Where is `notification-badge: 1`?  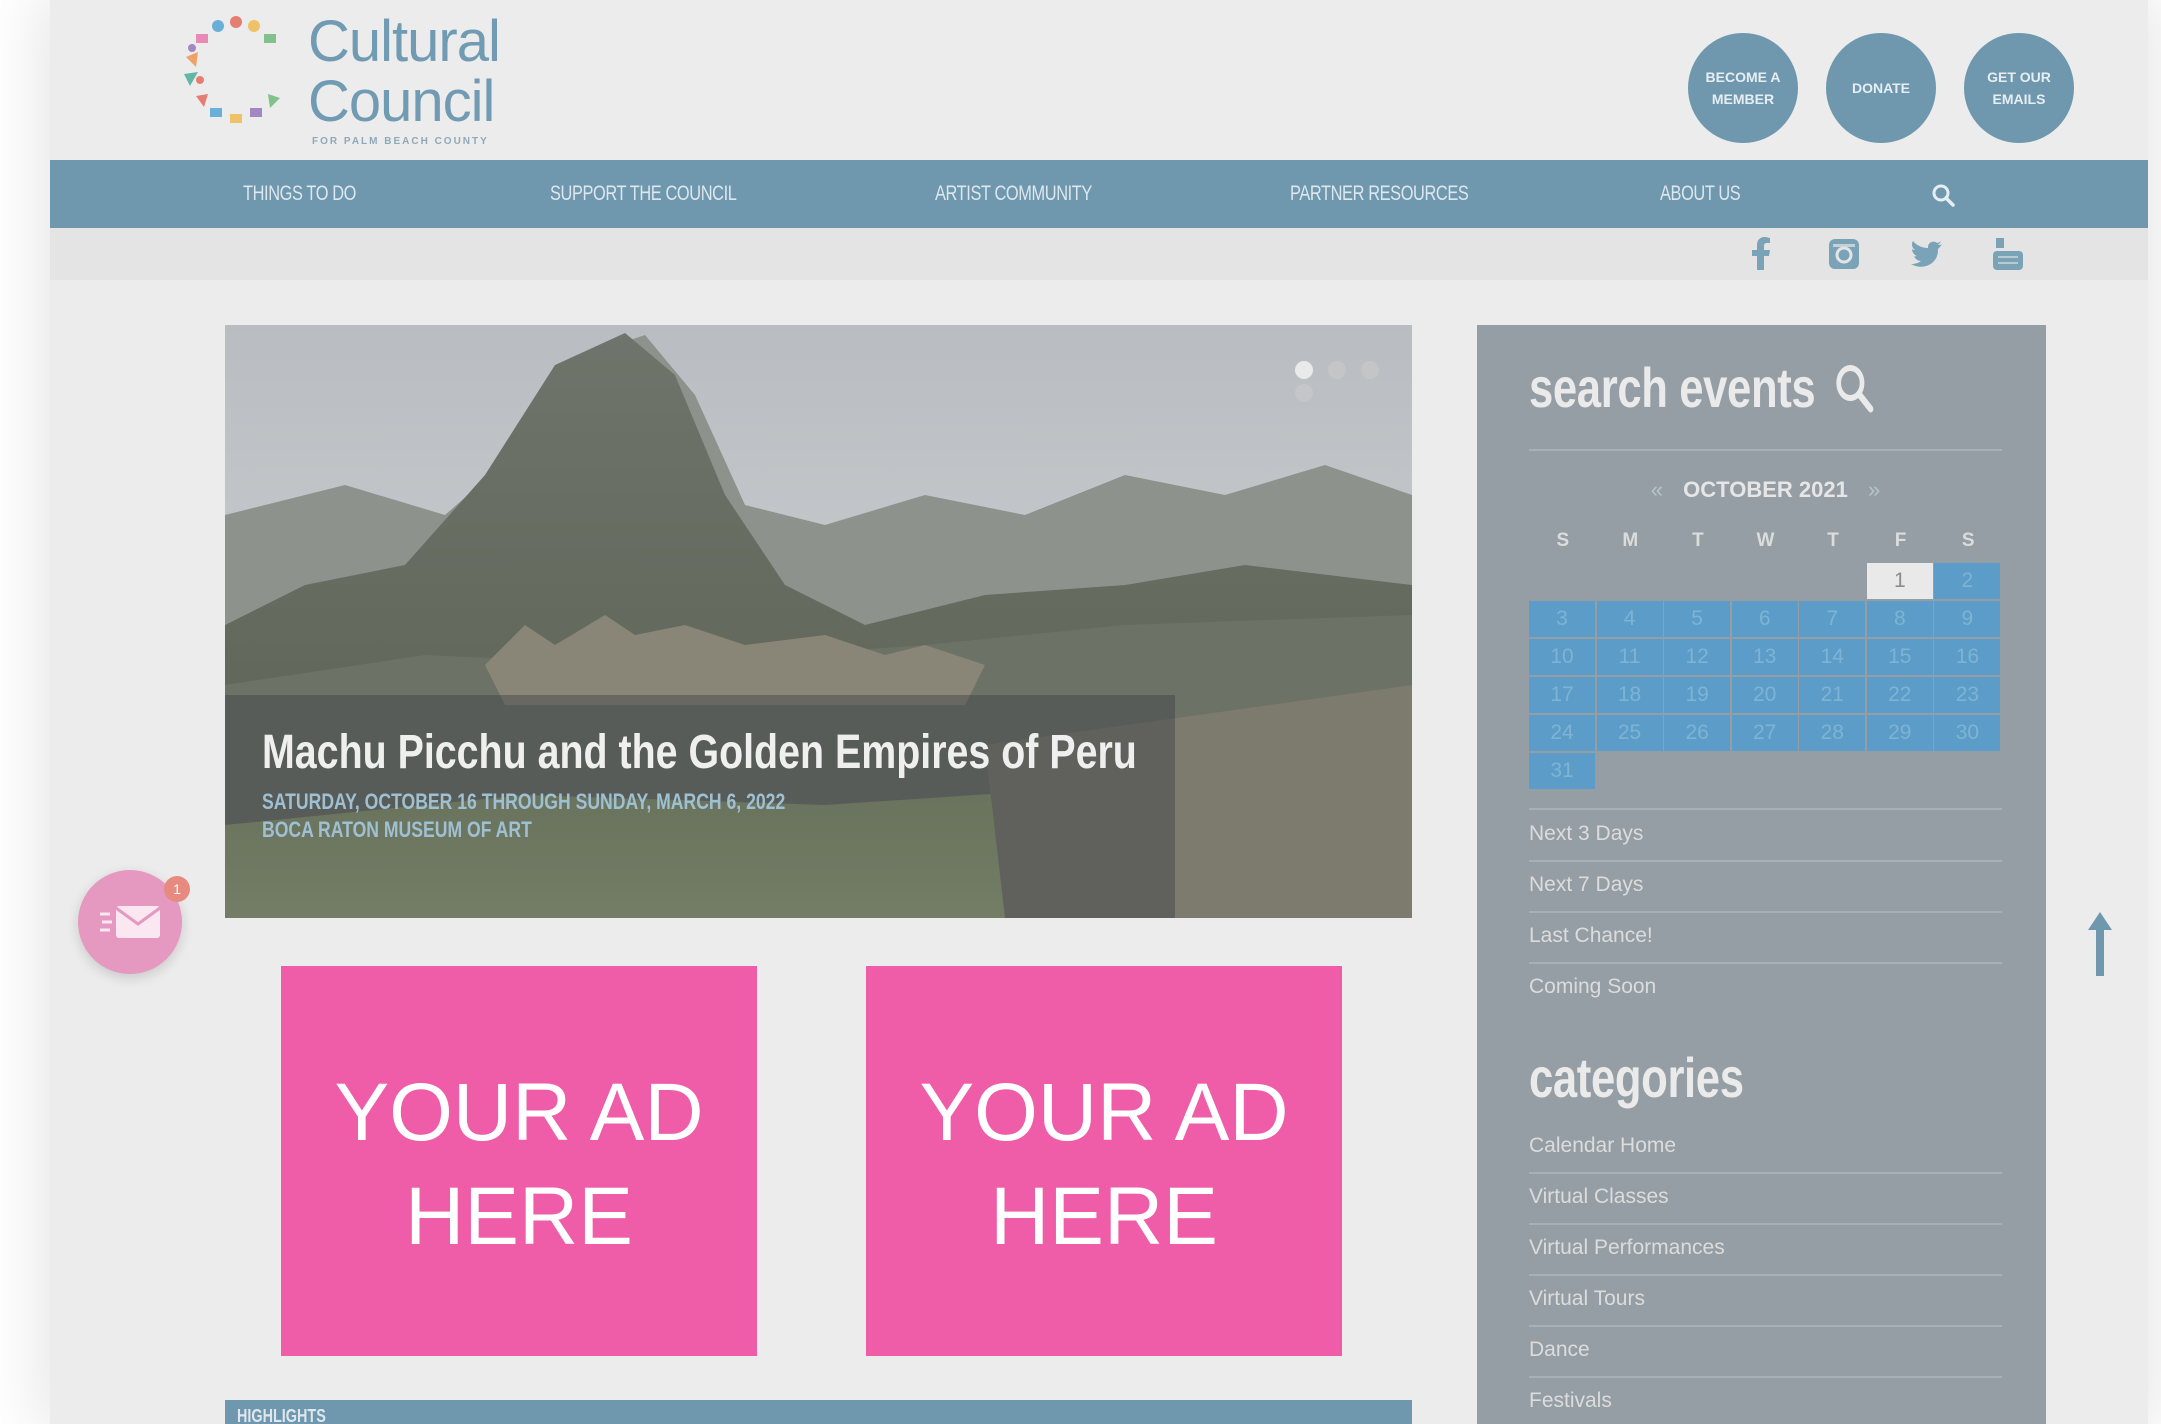 notification-badge: 1 is located at coordinates (177, 889).